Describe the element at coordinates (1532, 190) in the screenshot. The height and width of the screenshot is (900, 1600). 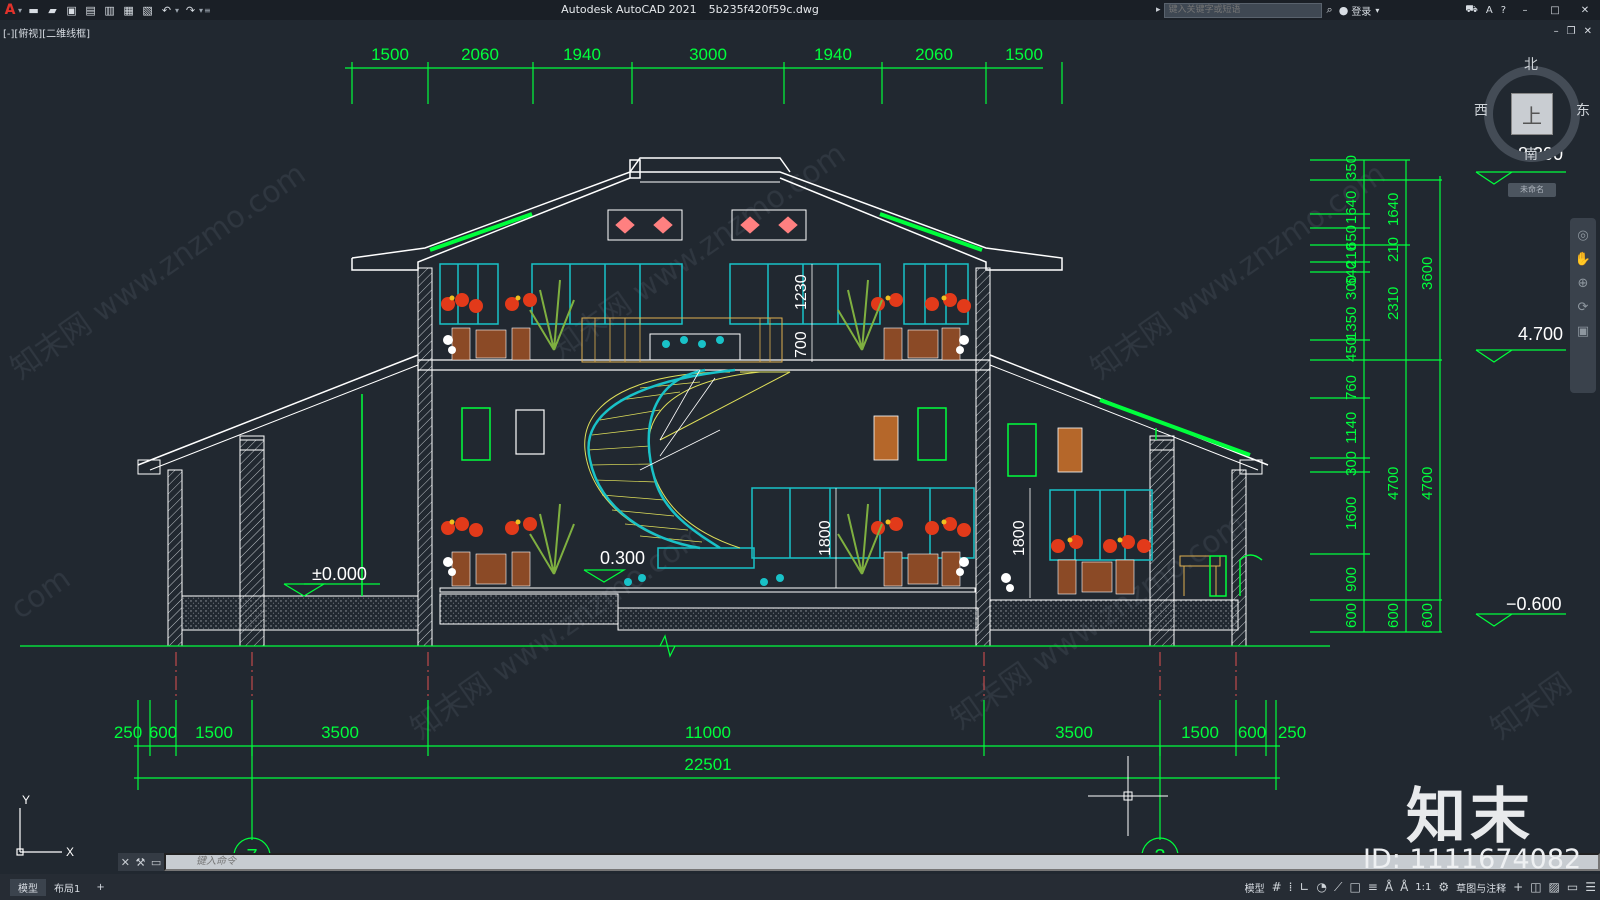
I see `ucs-menu-button: 未命名` at that location.